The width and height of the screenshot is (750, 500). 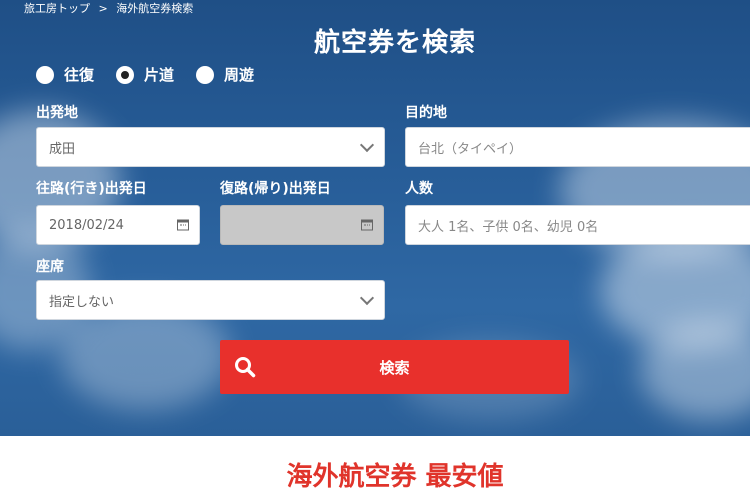 What do you see at coordinates (125, 74) in the screenshot?
I see `radio-indicator-selected` at bounding box center [125, 74].